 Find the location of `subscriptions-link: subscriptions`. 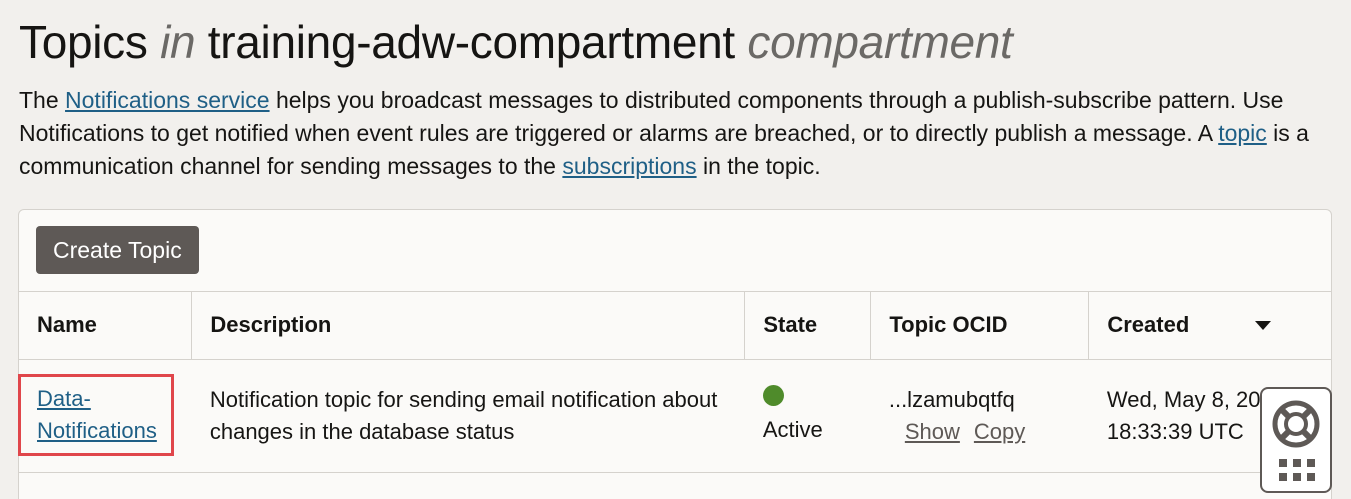

subscriptions-link: subscriptions is located at coordinates (629, 166).